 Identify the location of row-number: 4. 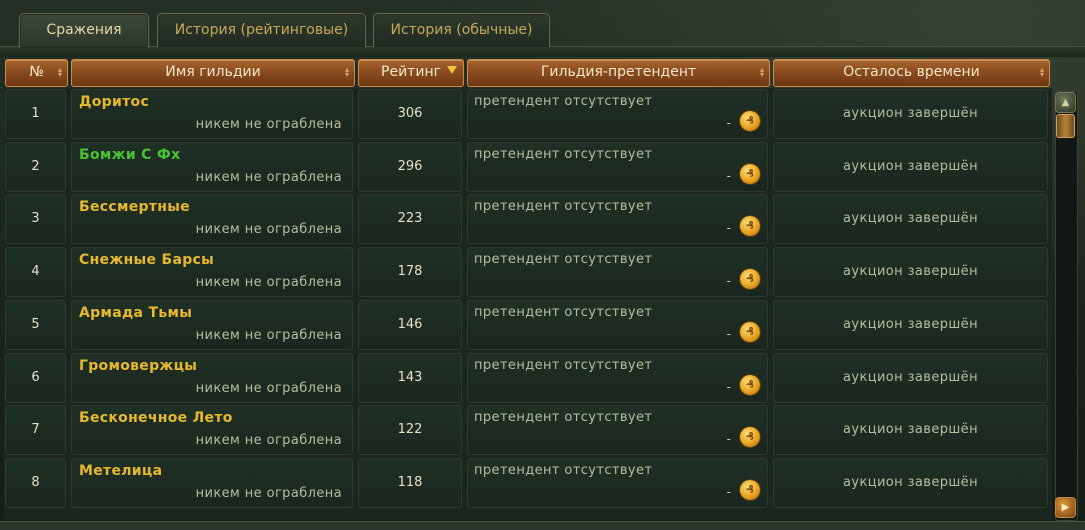
(35, 272).